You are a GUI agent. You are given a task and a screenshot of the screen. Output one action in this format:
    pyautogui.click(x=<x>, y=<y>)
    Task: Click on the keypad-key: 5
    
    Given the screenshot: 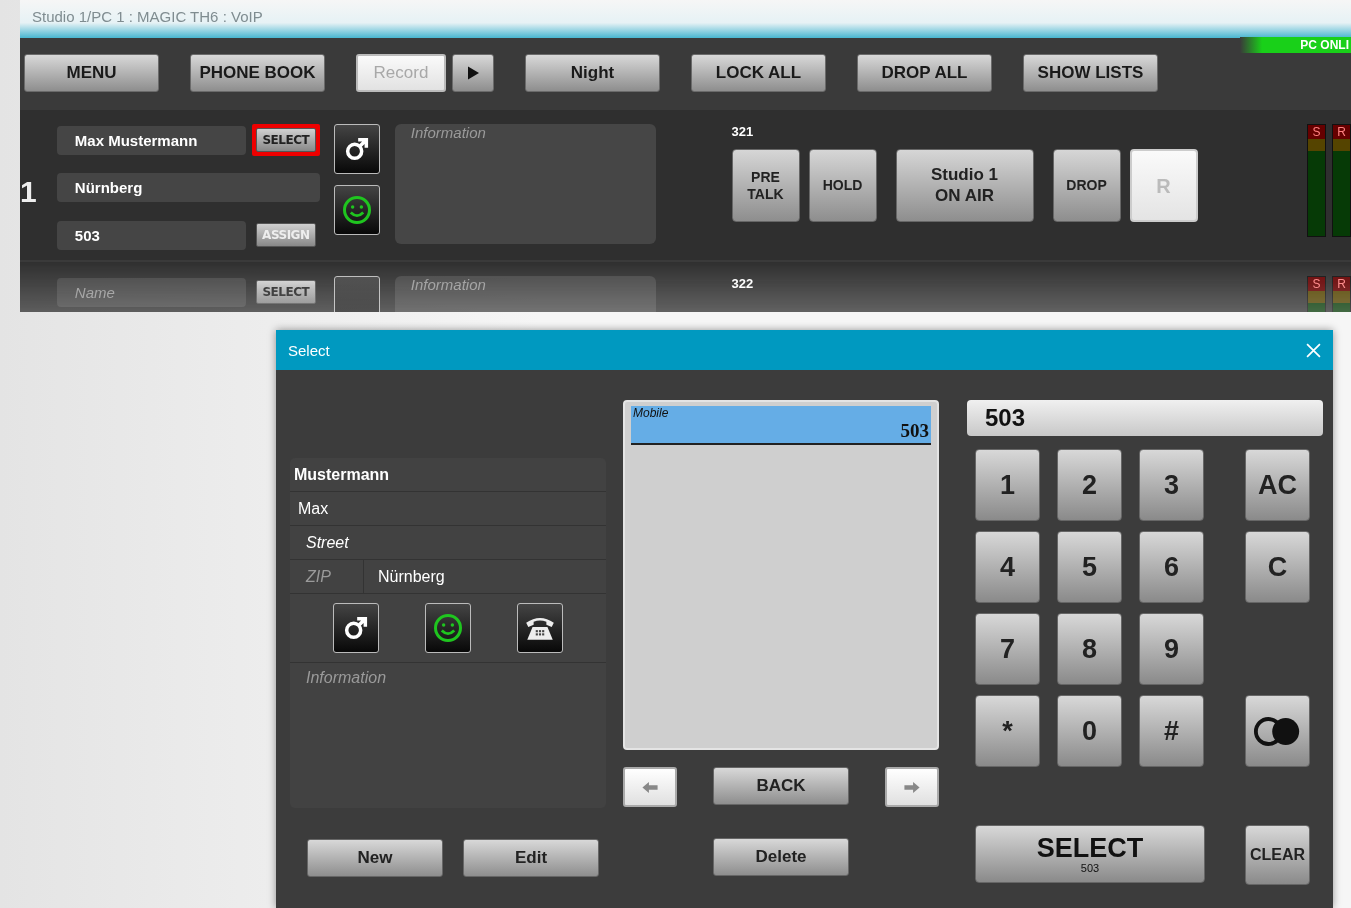 What is the action you would take?
    pyautogui.click(x=1089, y=567)
    